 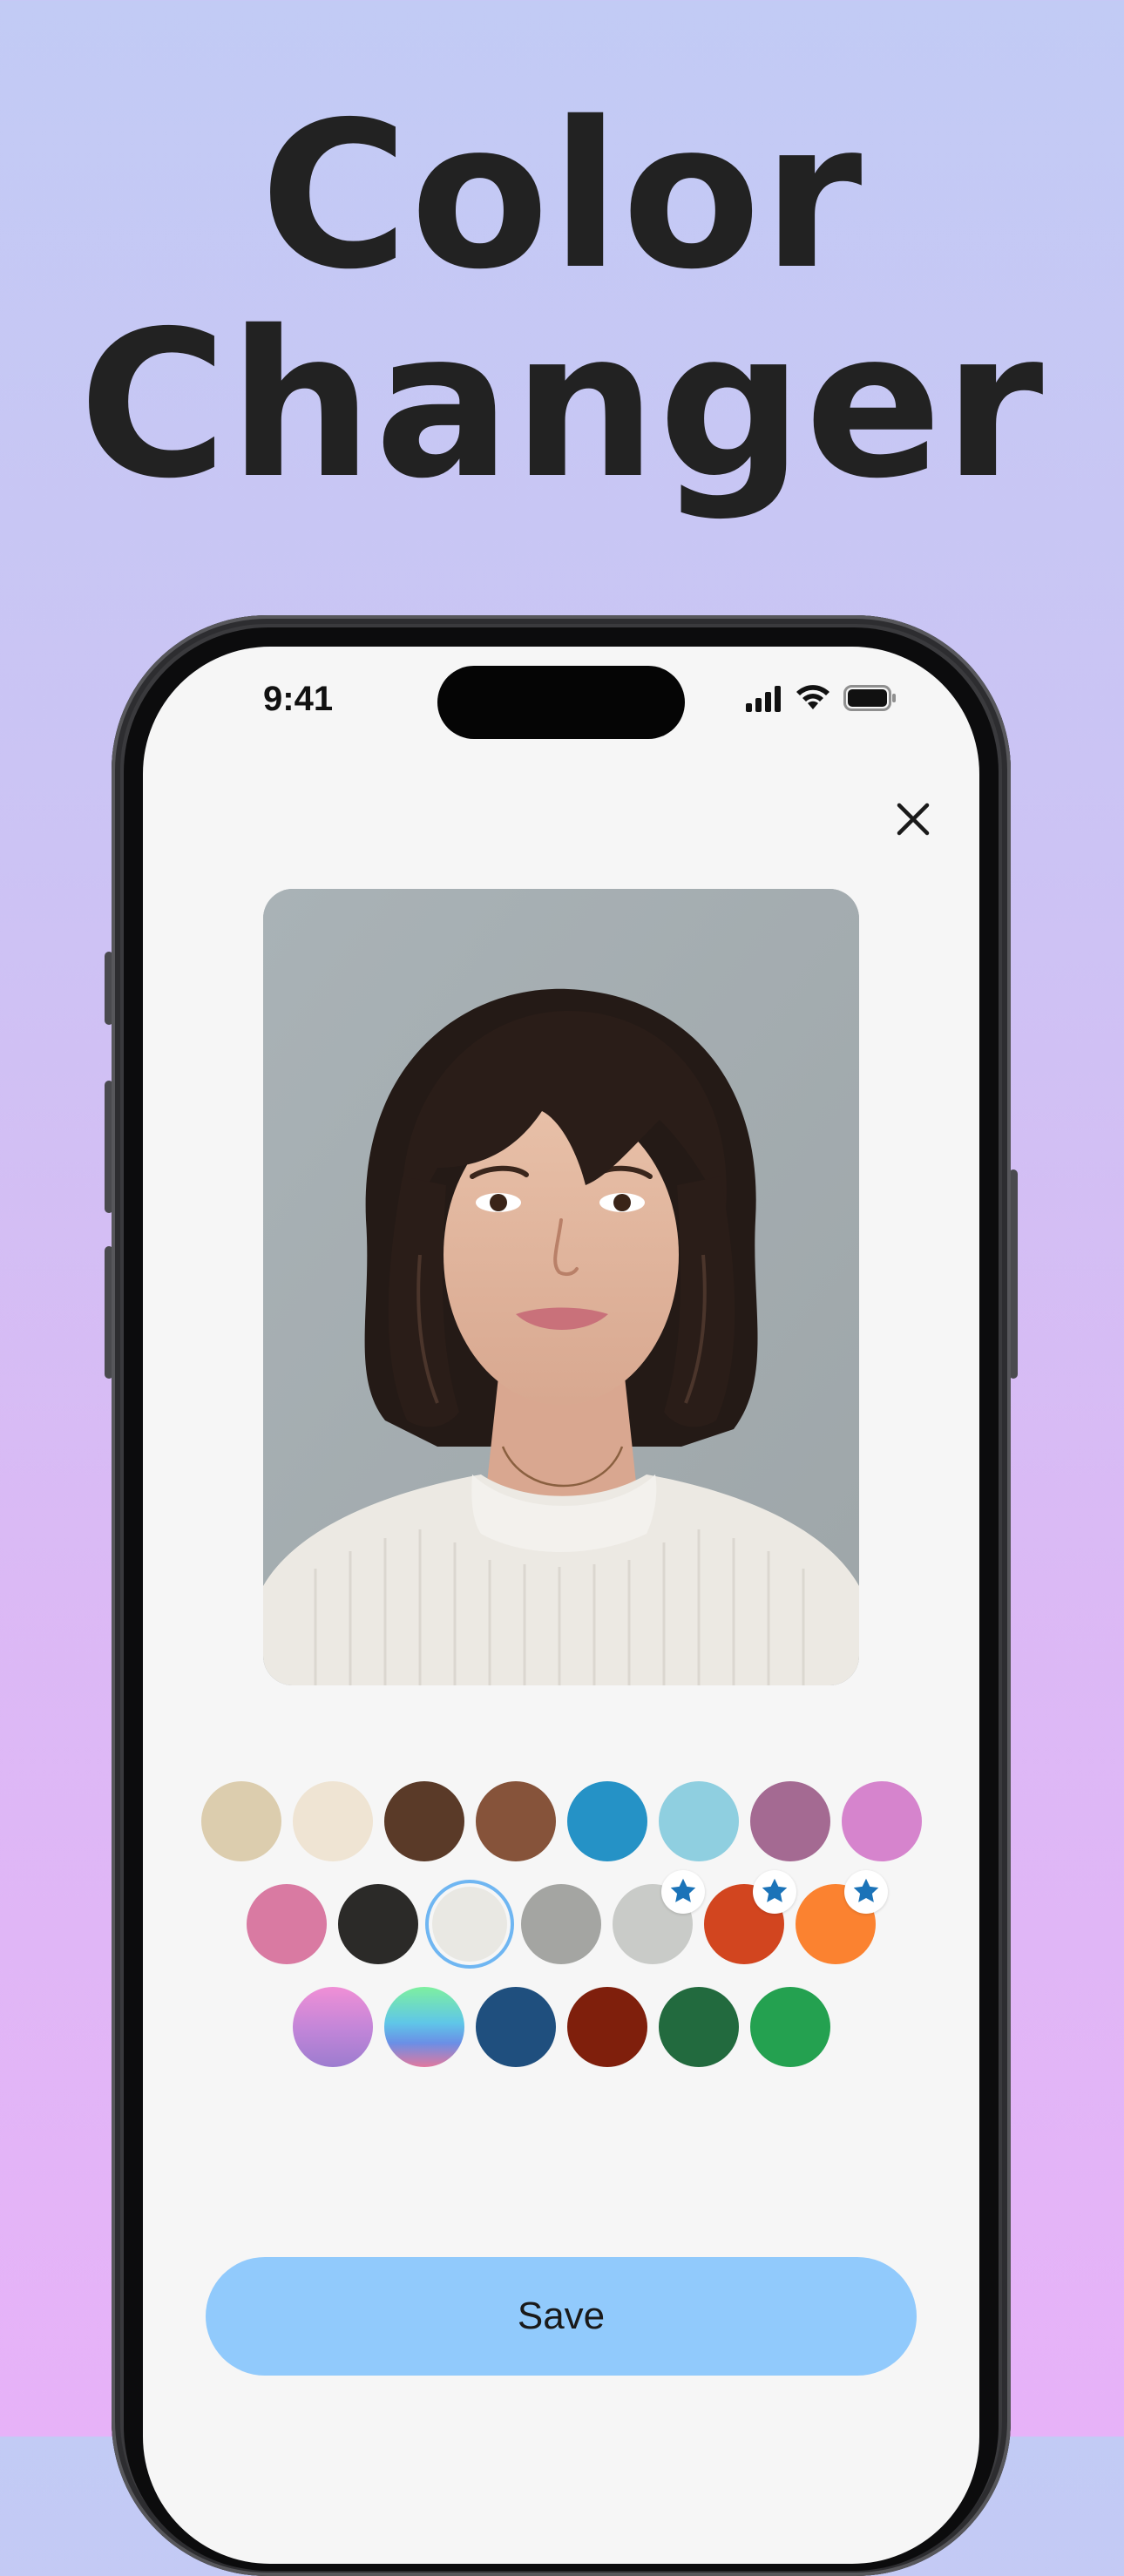 I want to click on close-icon, so click(x=913, y=820).